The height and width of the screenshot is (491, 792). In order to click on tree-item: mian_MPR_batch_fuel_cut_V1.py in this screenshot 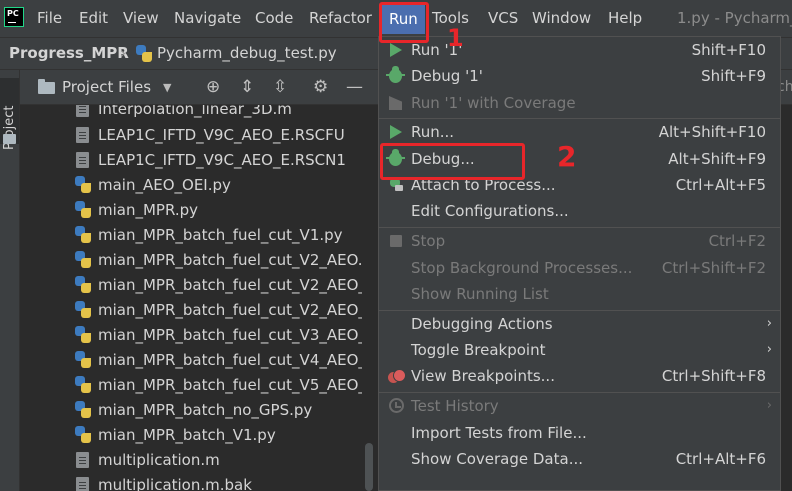, I will do `click(191, 235)`.